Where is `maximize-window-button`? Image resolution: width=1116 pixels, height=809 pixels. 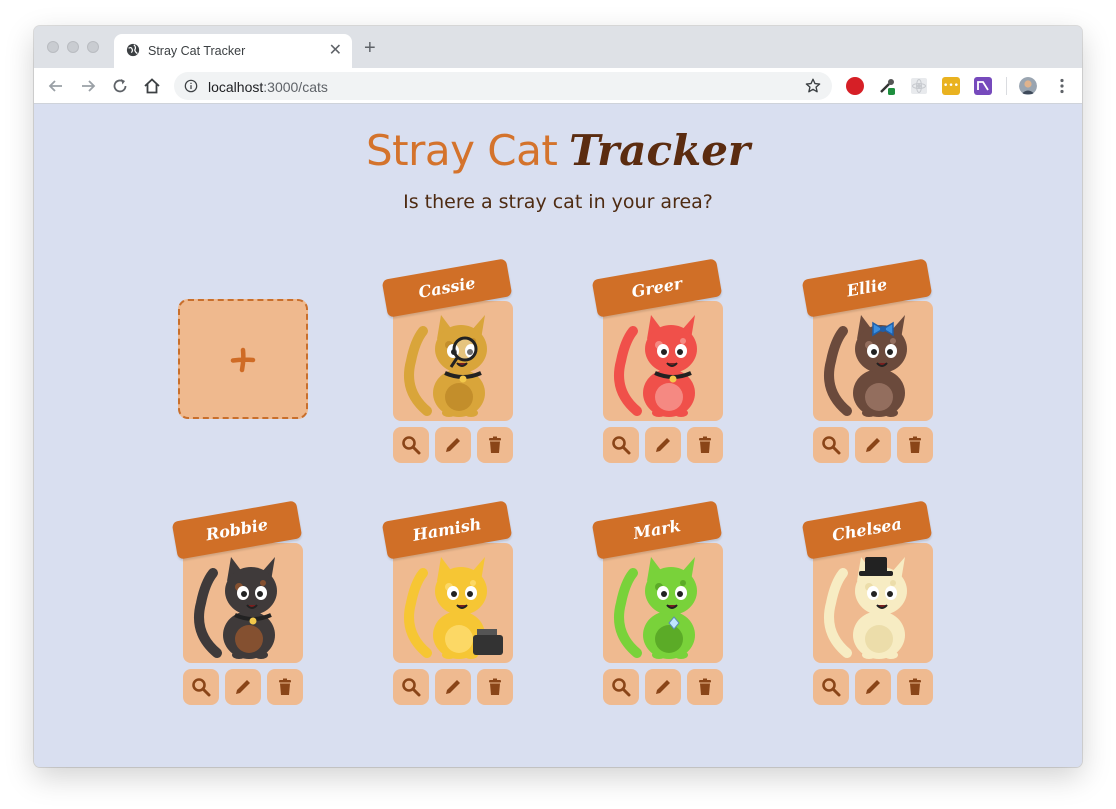
maximize-window-button is located at coordinates (93, 47).